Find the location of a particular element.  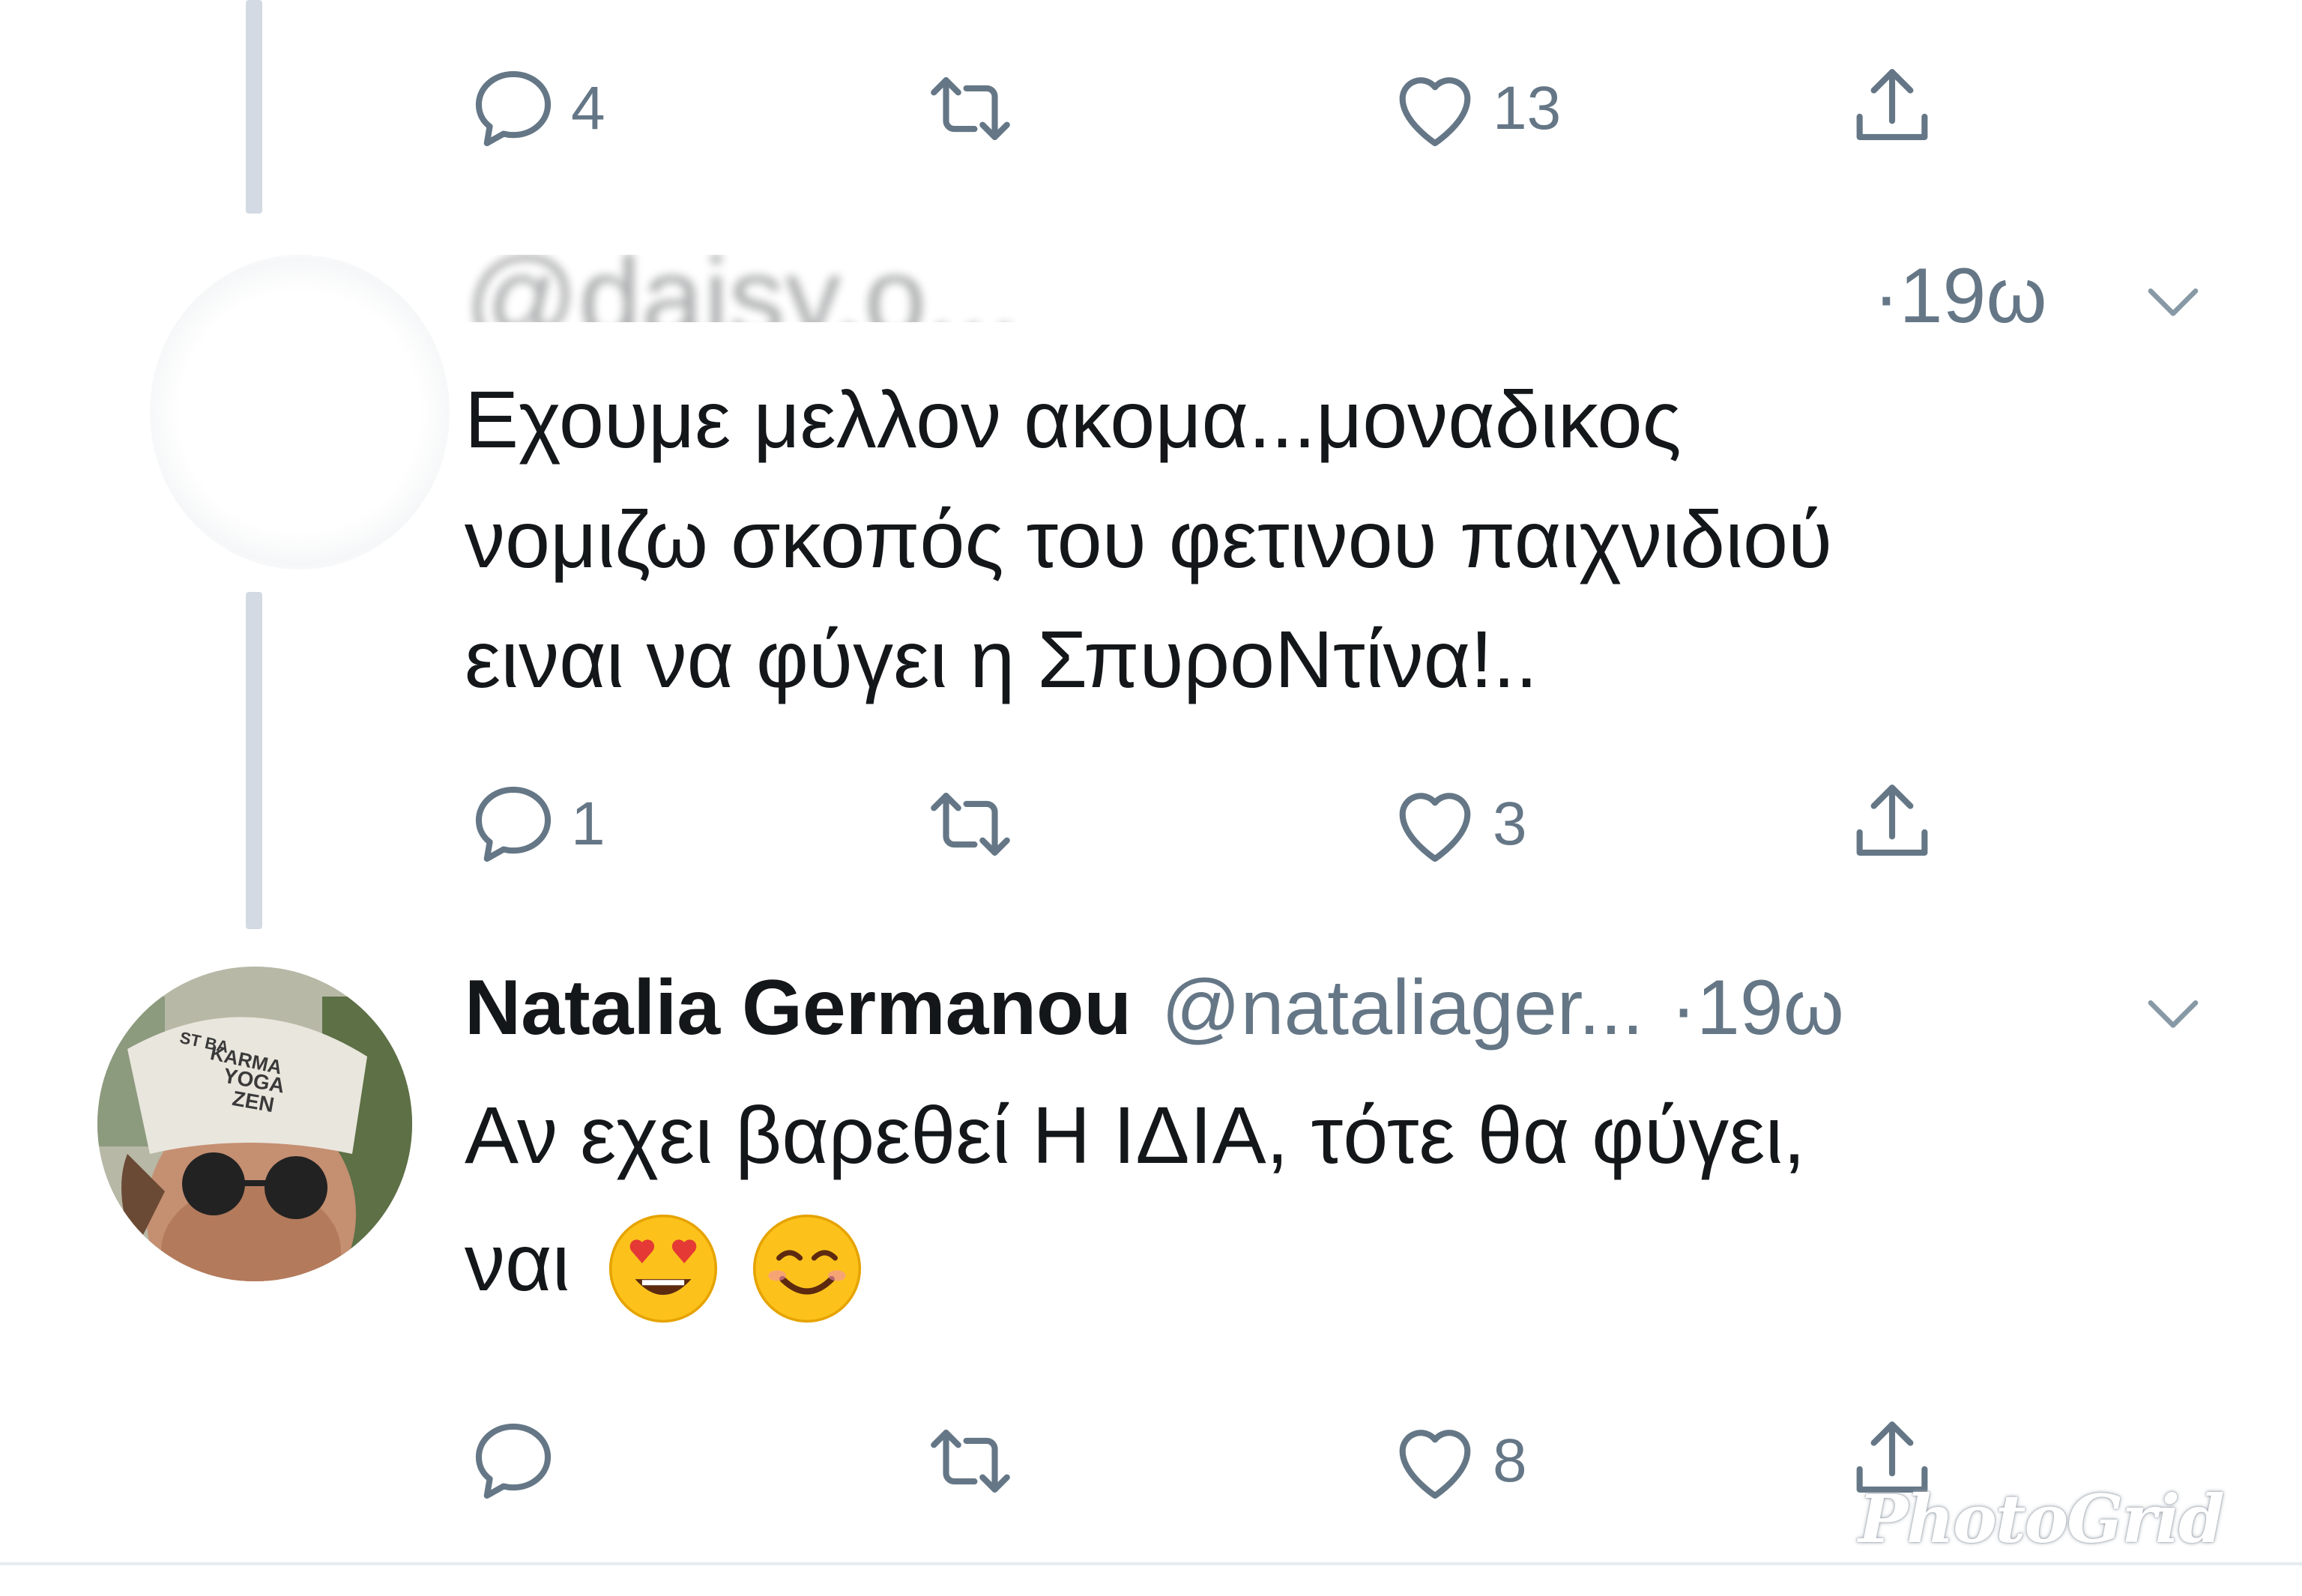

author-name: Natalia Germanou is located at coordinates (799, 1008).